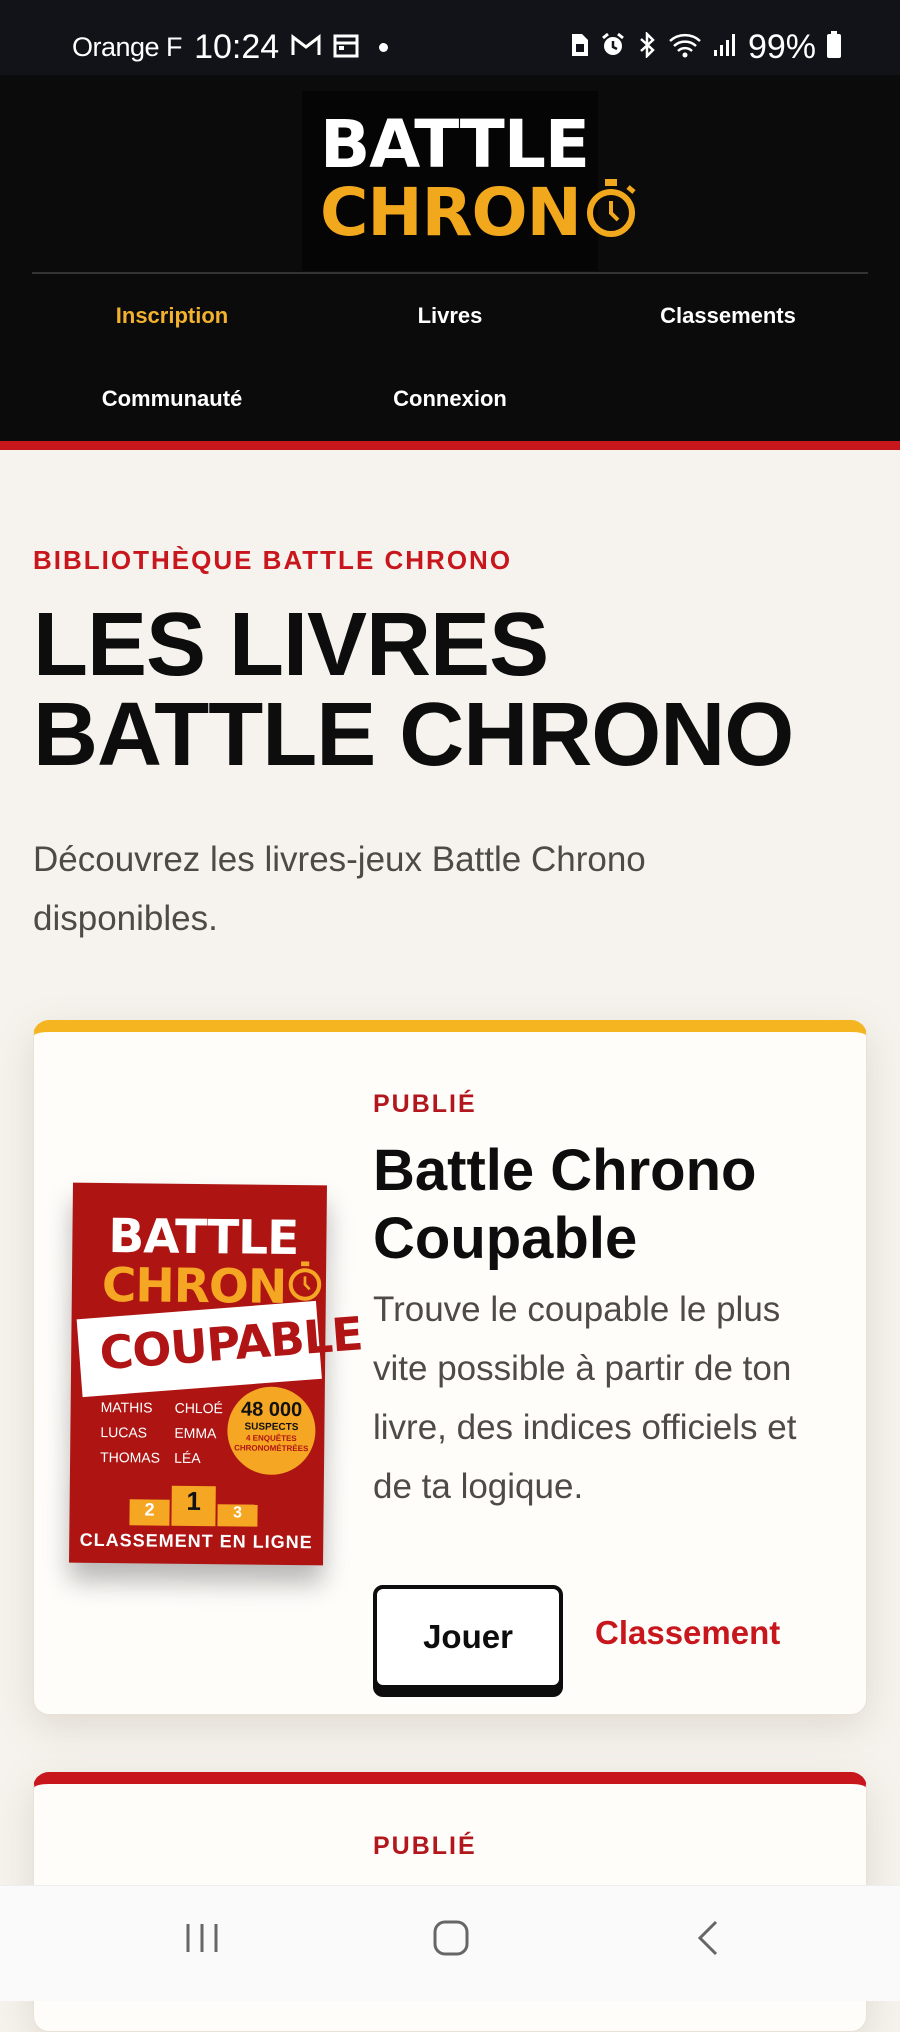 The width and height of the screenshot is (900, 2032). I want to click on nav-classements: Classements, so click(728, 316).